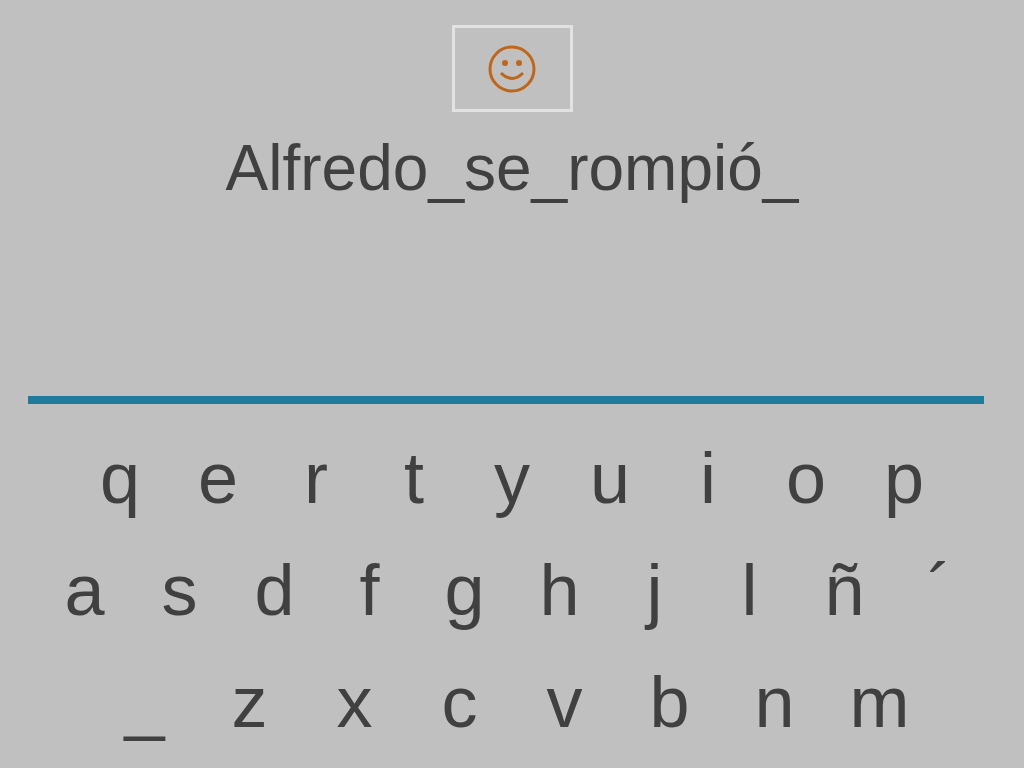 This screenshot has height=768, width=1024. I want to click on letter-key: h, so click(559, 590).